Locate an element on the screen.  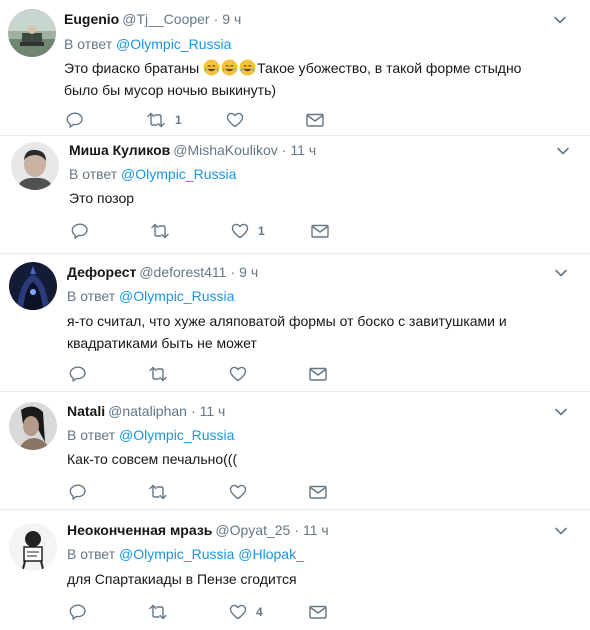
like-button: 4 is located at coordinates (246, 612).